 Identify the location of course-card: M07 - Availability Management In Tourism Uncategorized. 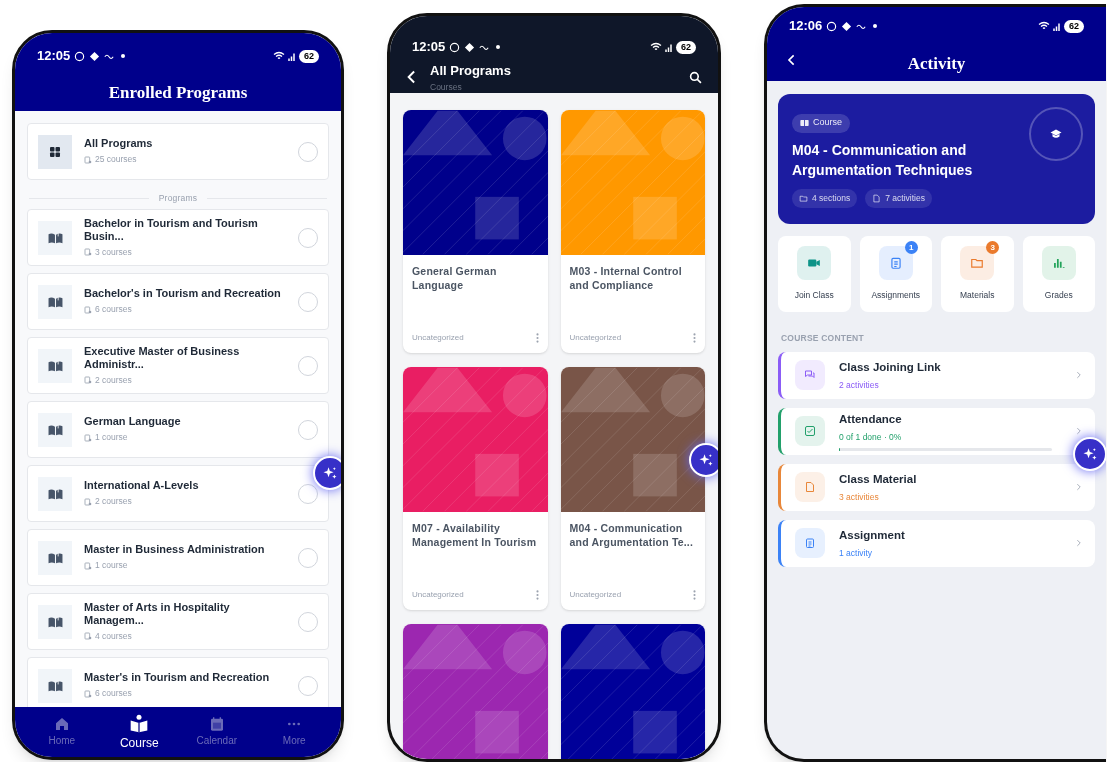
(475, 489).